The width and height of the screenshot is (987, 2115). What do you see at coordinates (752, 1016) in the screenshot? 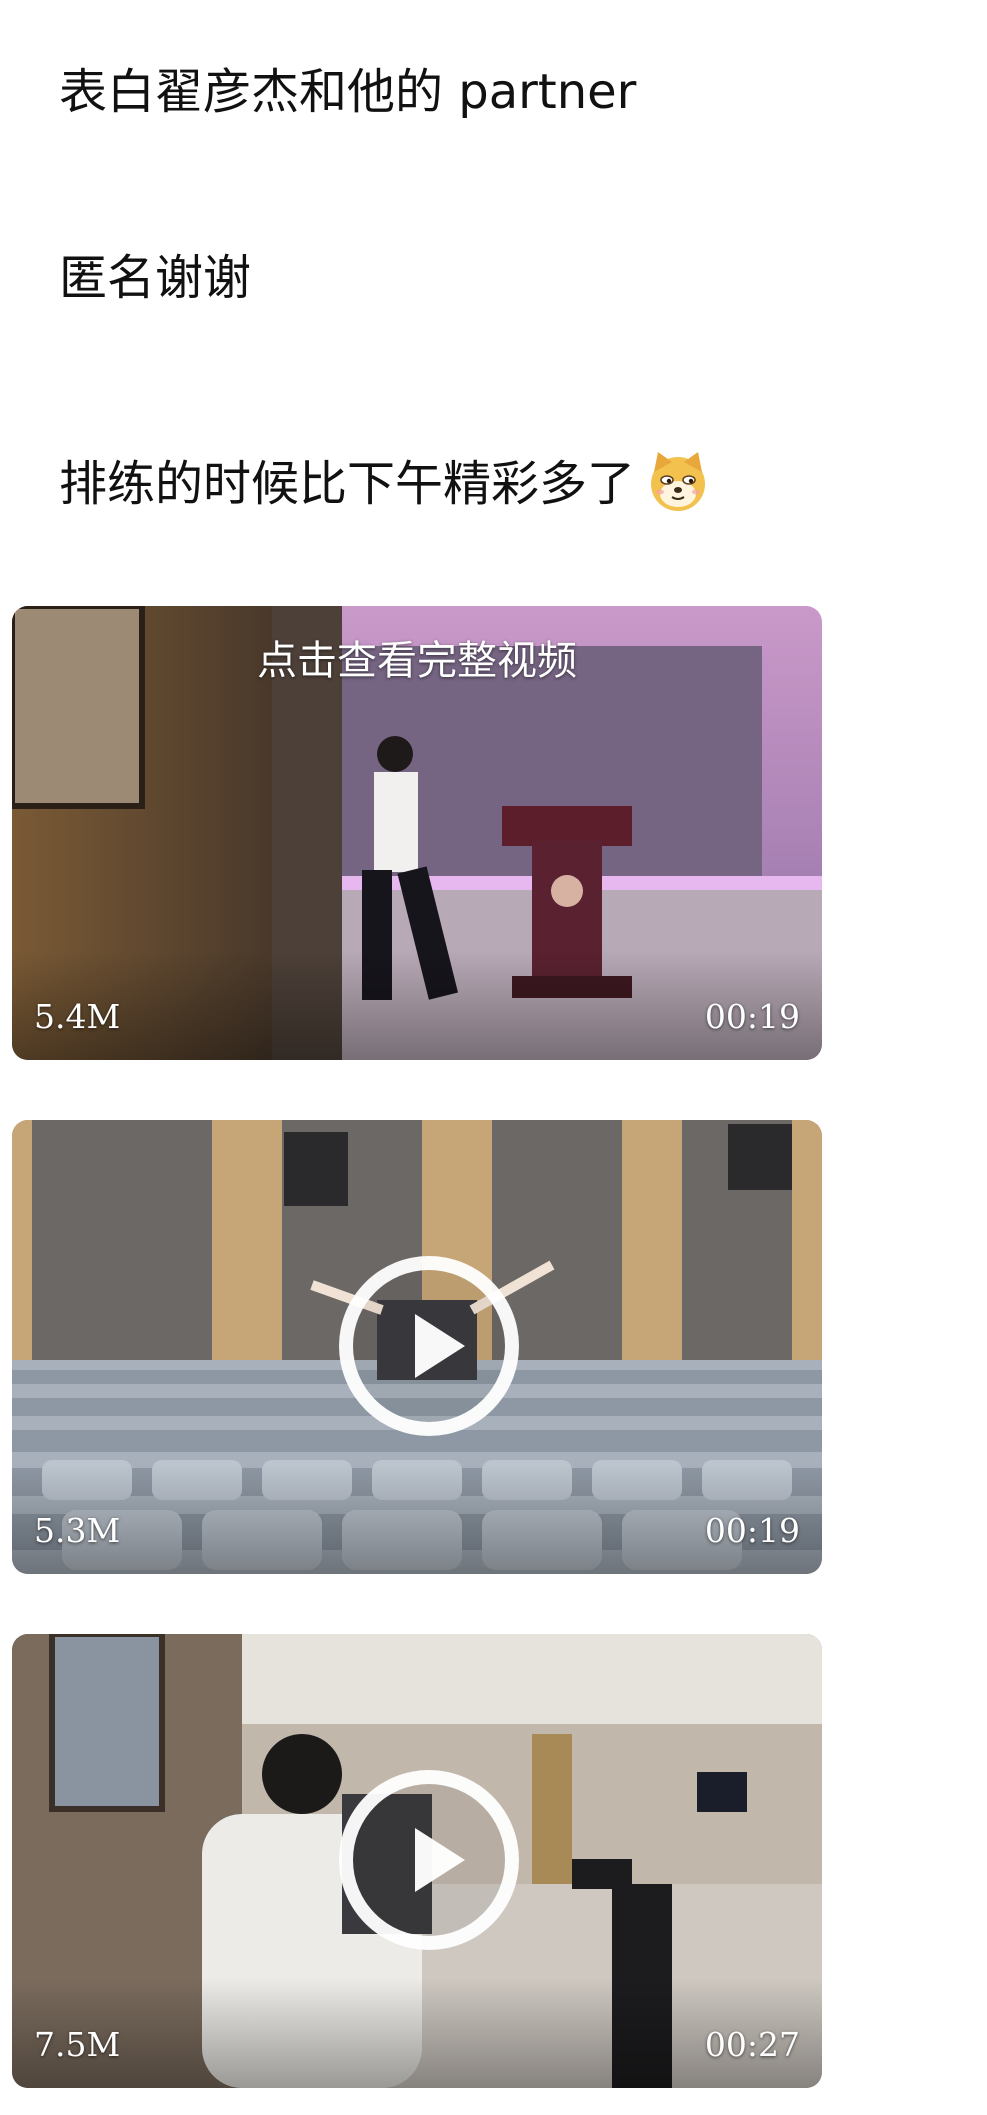
I see `video-1-duration: 00:19` at bounding box center [752, 1016].